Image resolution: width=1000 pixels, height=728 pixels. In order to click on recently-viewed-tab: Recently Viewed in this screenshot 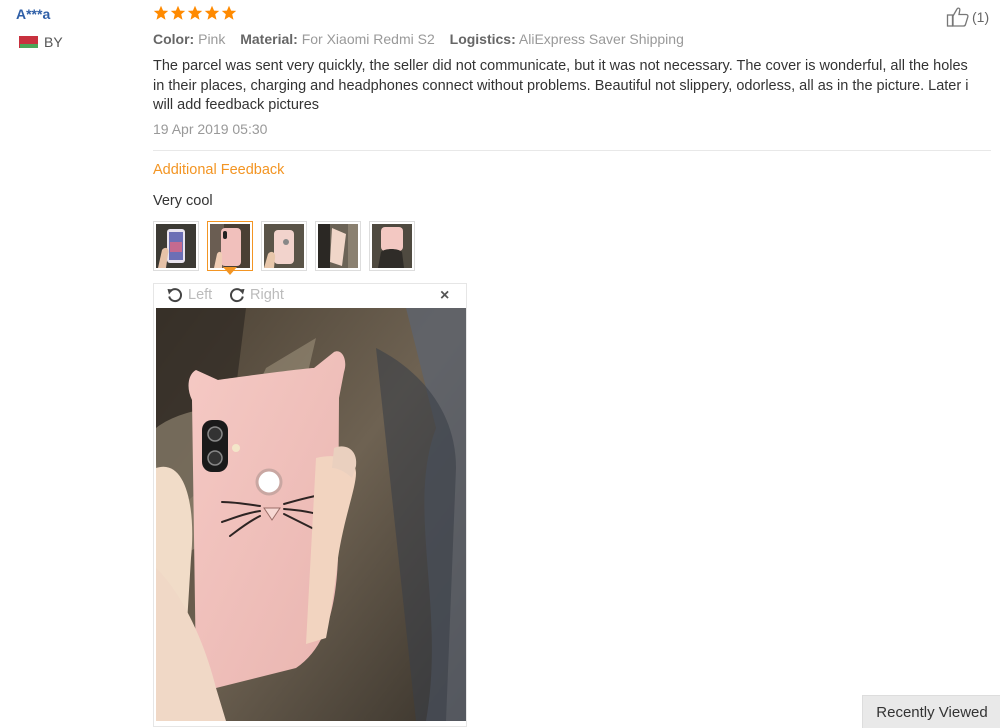, I will do `click(931, 711)`.